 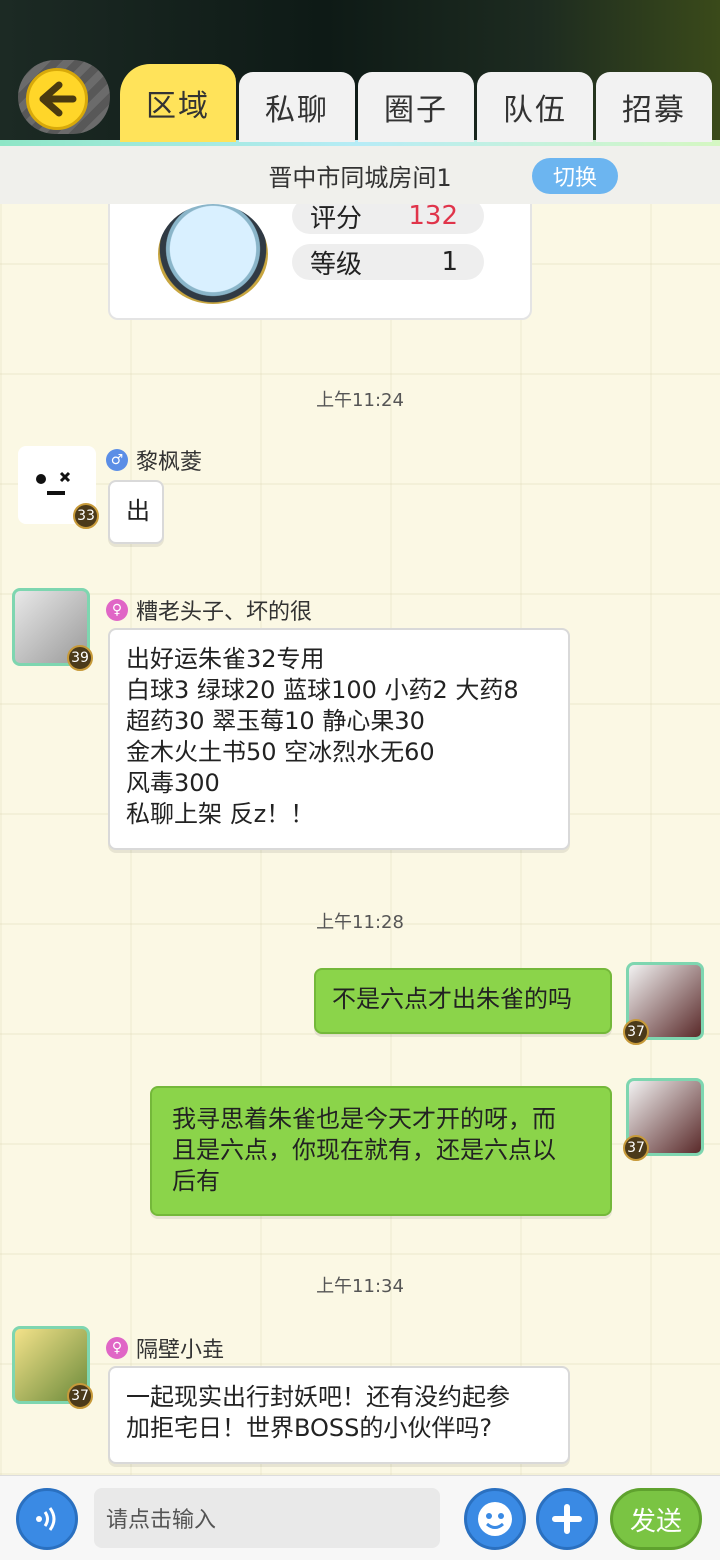 I want to click on message-line: 出好运朱雀32专用, so click(x=225, y=659).